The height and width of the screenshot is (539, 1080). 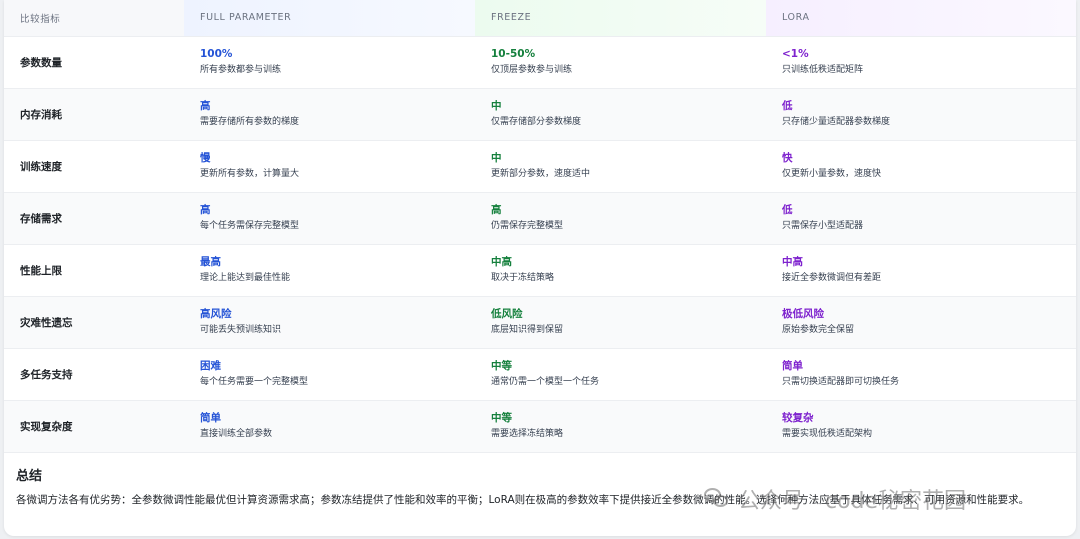 I want to click on cell-full: 高每个任务需保存完整模型, so click(x=329, y=218).